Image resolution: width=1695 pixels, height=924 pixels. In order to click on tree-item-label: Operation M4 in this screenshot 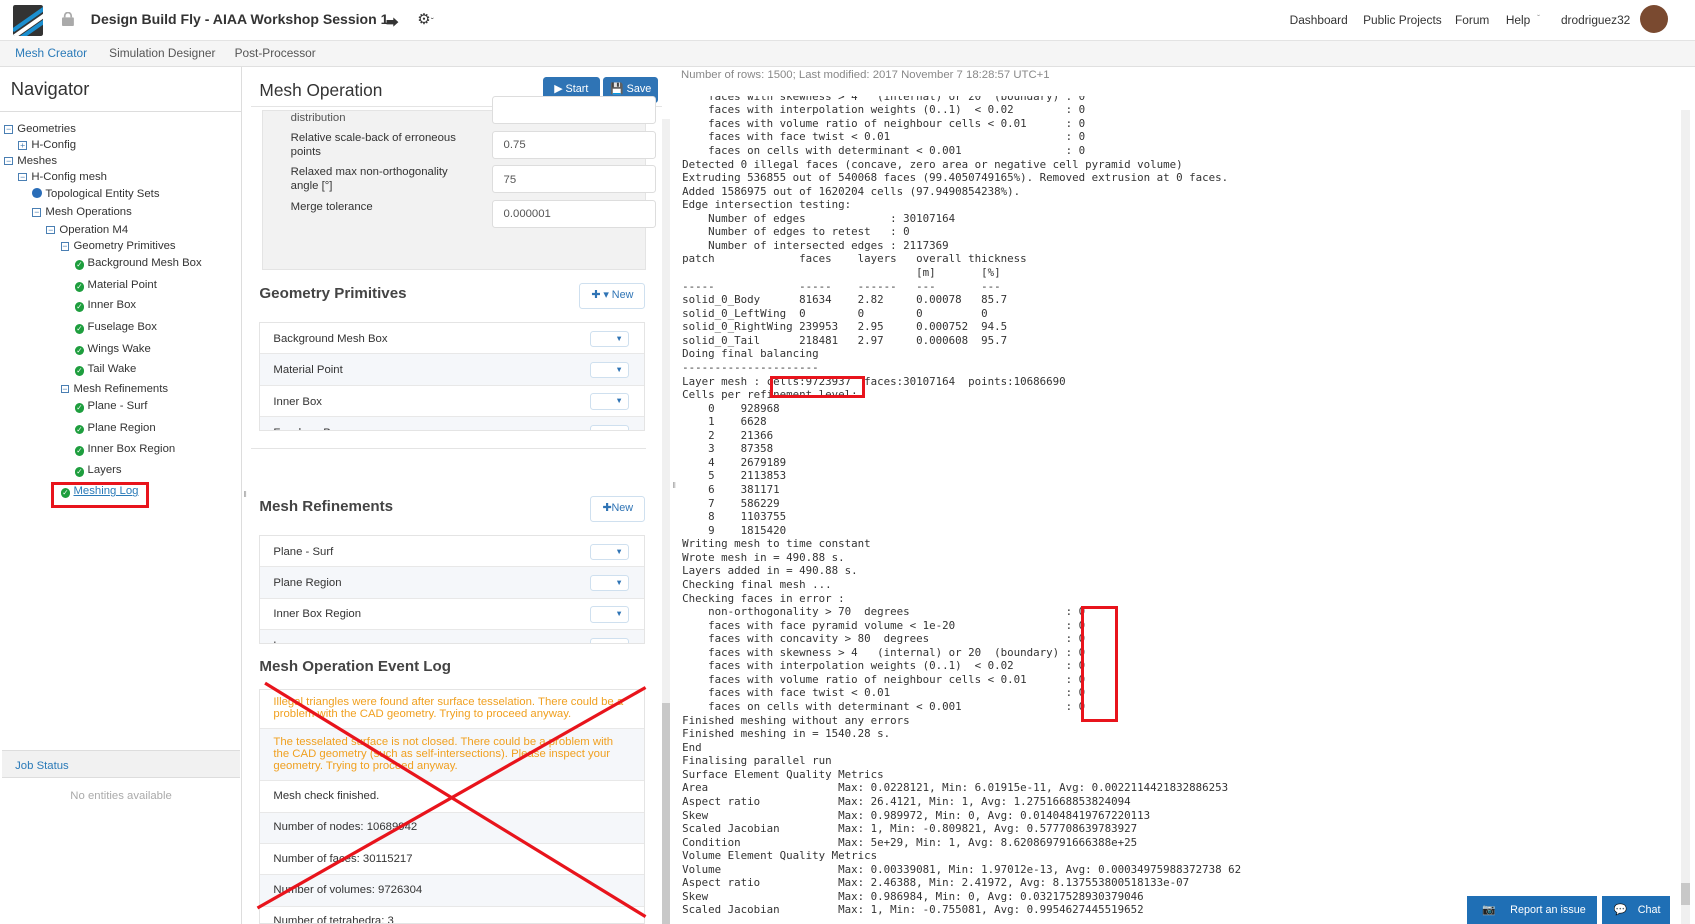, I will do `click(94, 229)`.